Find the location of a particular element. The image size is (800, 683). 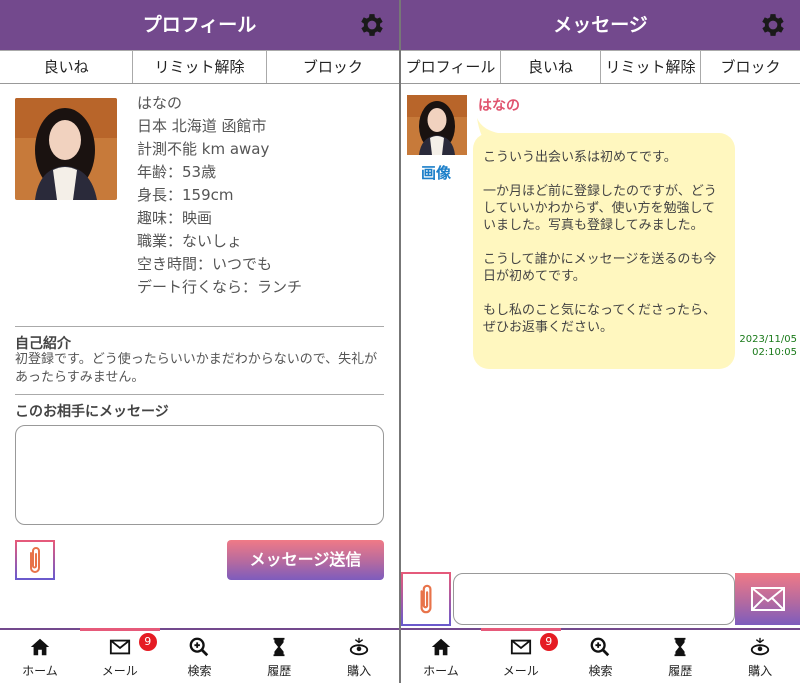

intro-title: 自己紹介 is located at coordinates (43, 344).